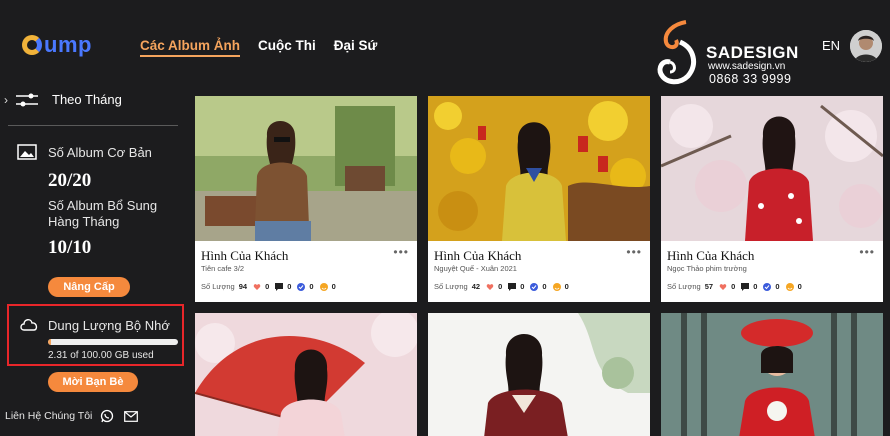 This screenshot has height=436, width=890. I want to click on basic-album-label: Số Album Cơ Bản, so click(100, 152).